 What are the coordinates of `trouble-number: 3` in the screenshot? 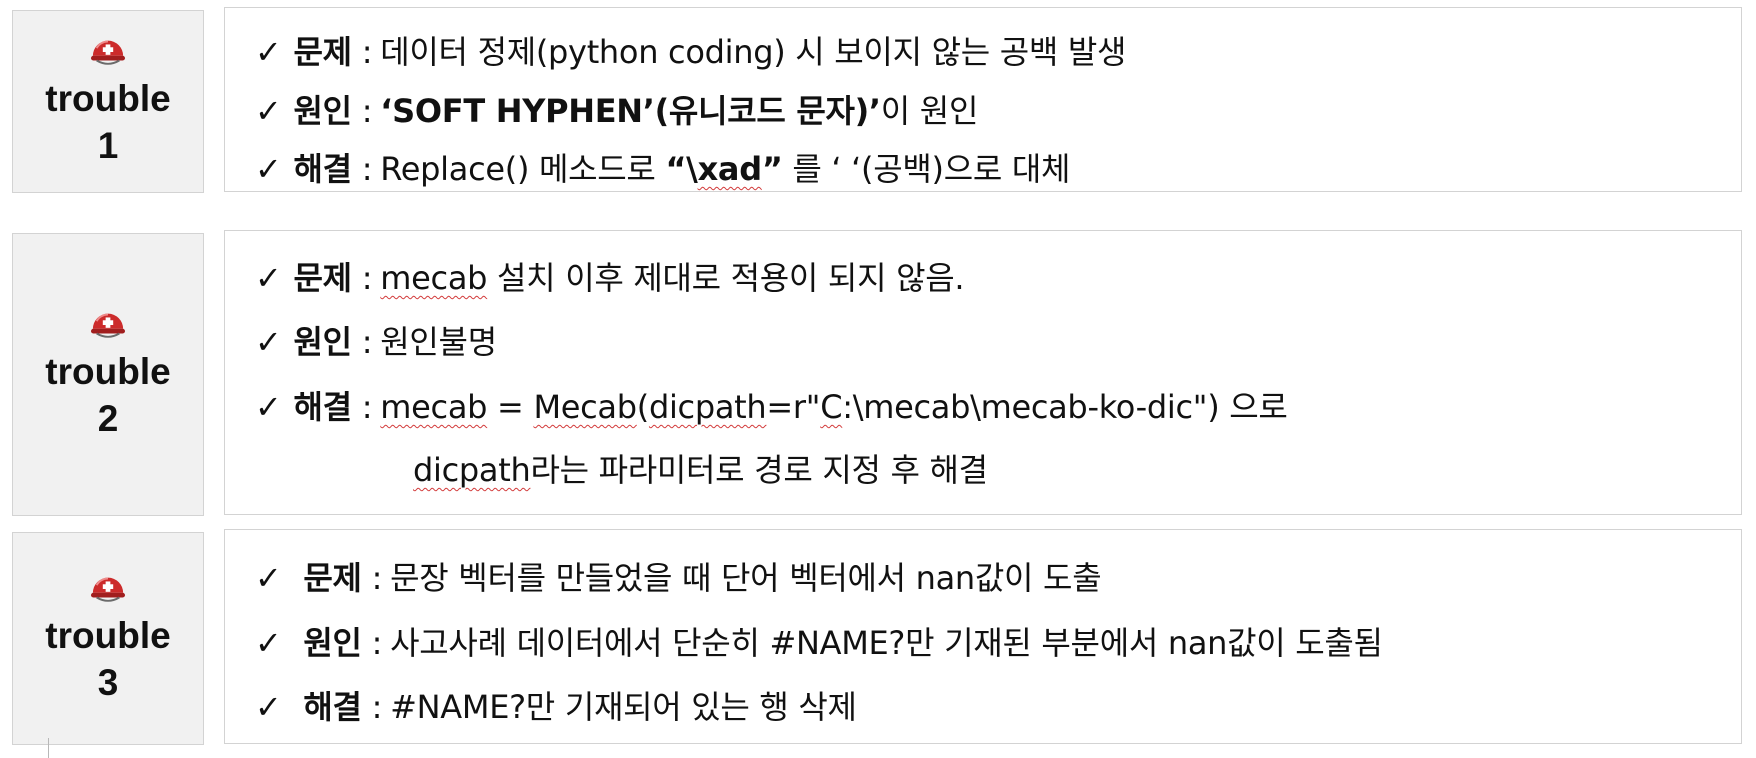 It's located at (108, 682).